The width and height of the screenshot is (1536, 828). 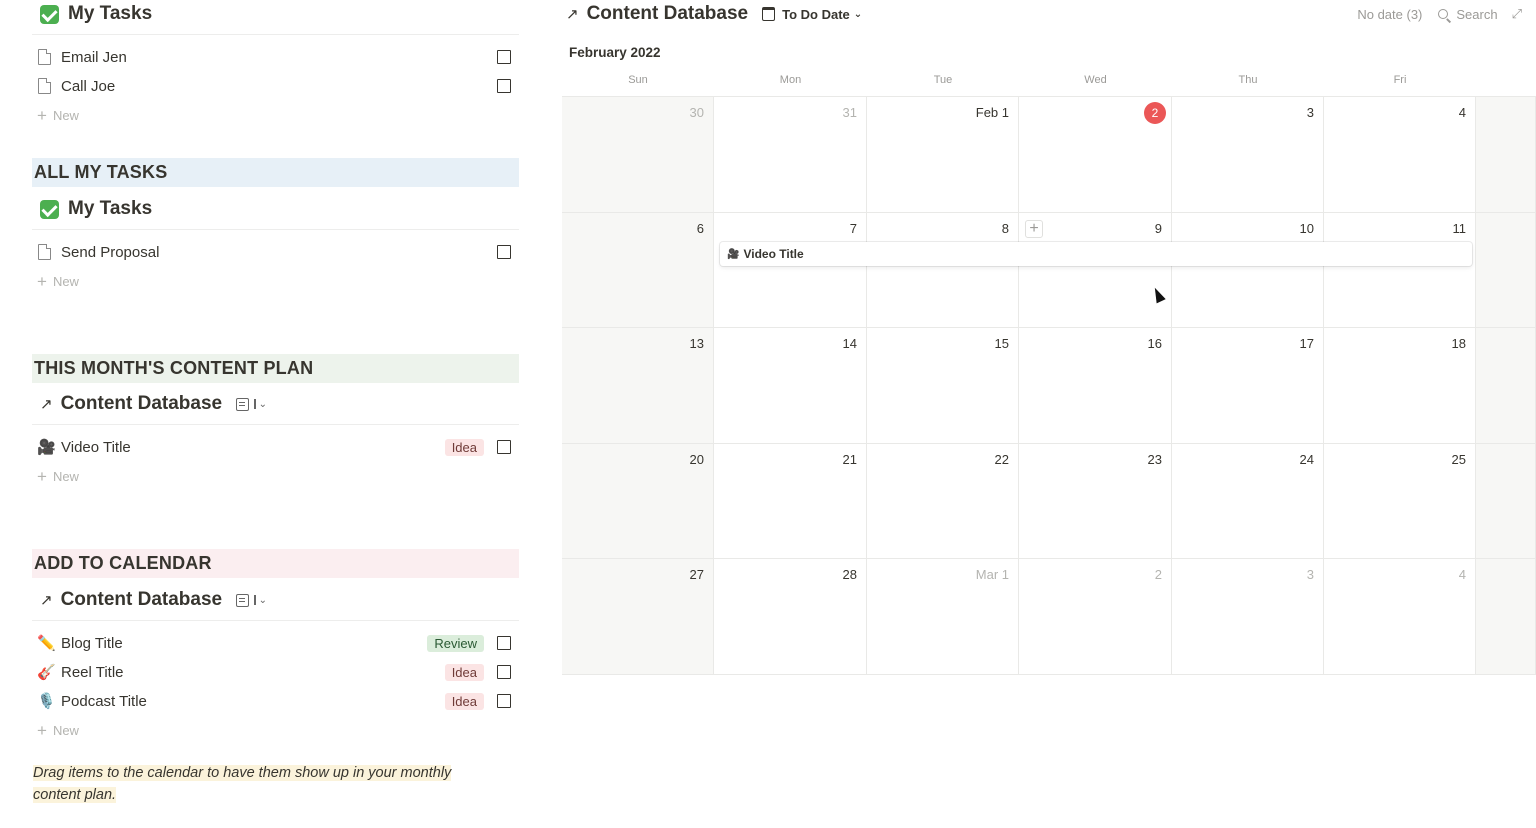 What do you see at coordinates (1400, 501) in the screenshot?
I see `calendar-day-cell: 25` at bounding box center [1400, 501].